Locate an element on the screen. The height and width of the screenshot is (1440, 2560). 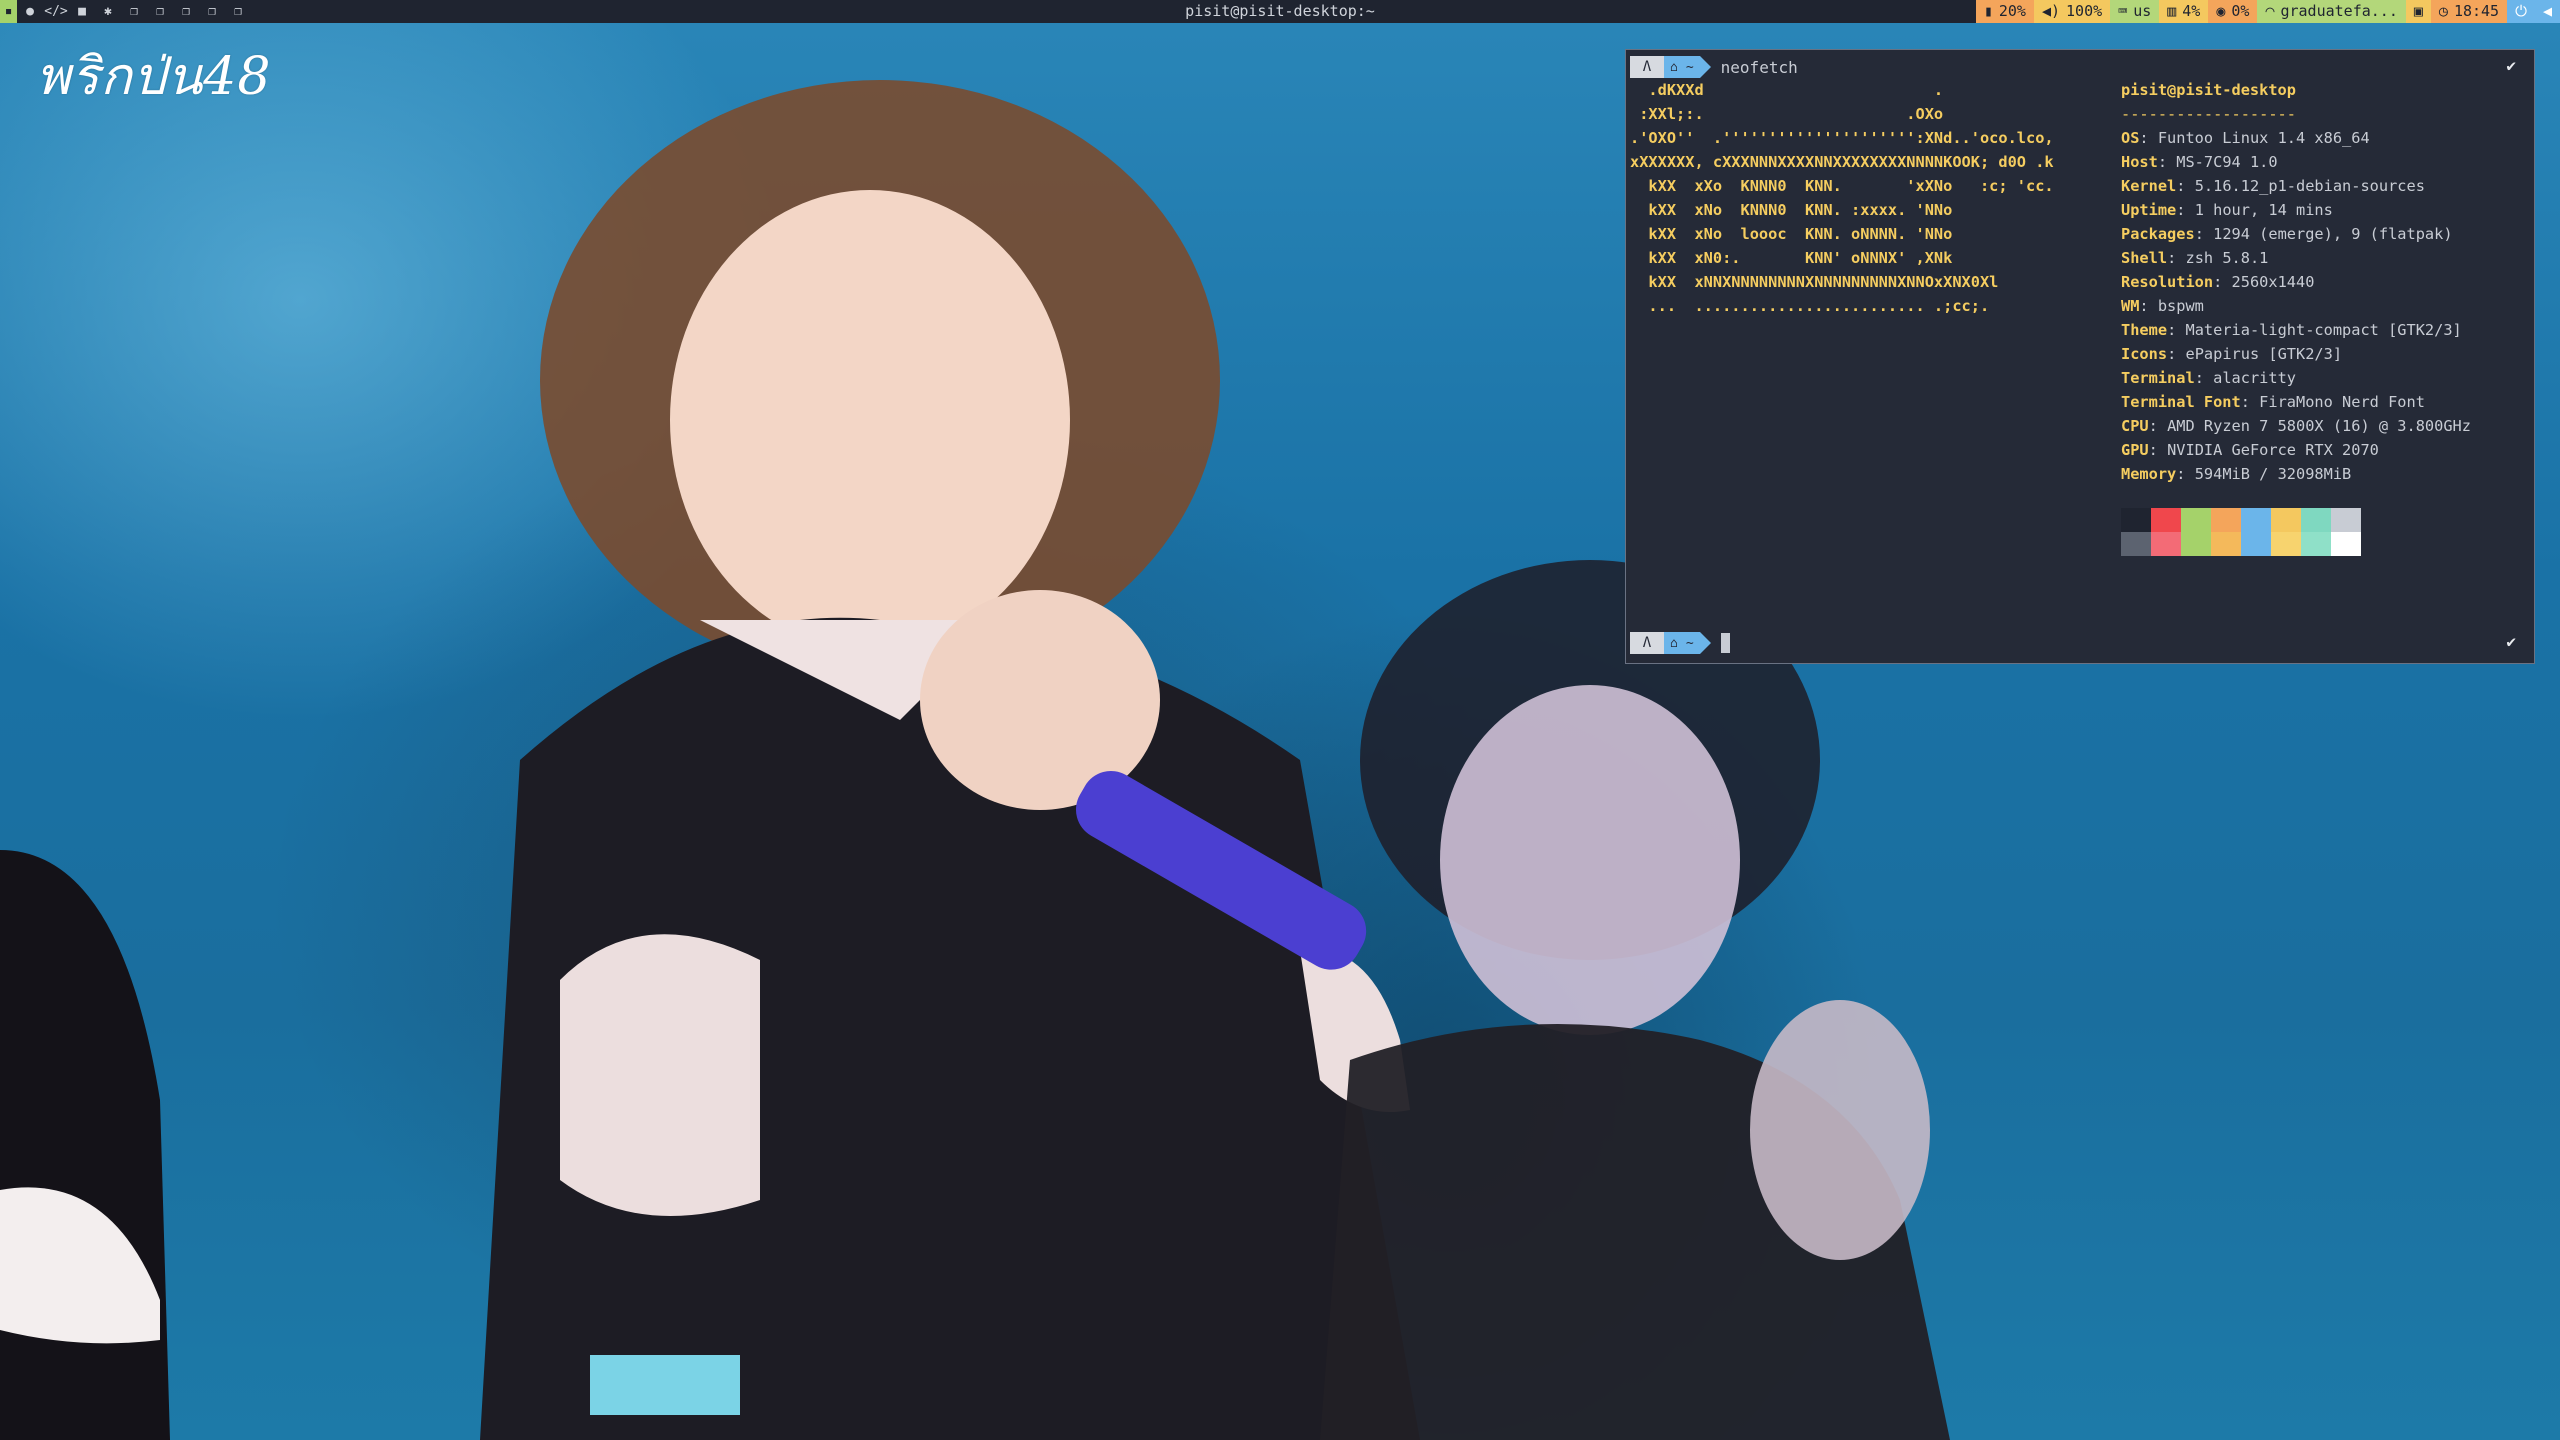
info-key: Shell is located at coordinates (2144, 258).